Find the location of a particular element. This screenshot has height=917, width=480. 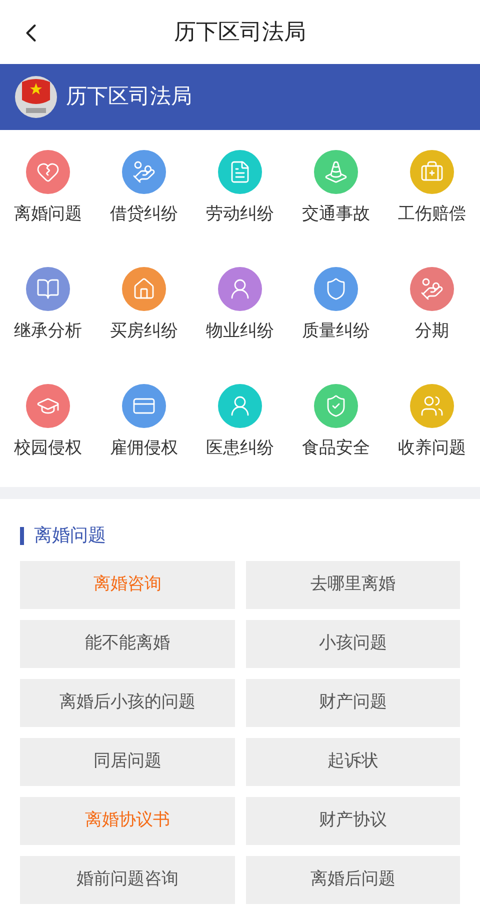

category-label: 买房纠纷 is located at coordinates (144, 331).